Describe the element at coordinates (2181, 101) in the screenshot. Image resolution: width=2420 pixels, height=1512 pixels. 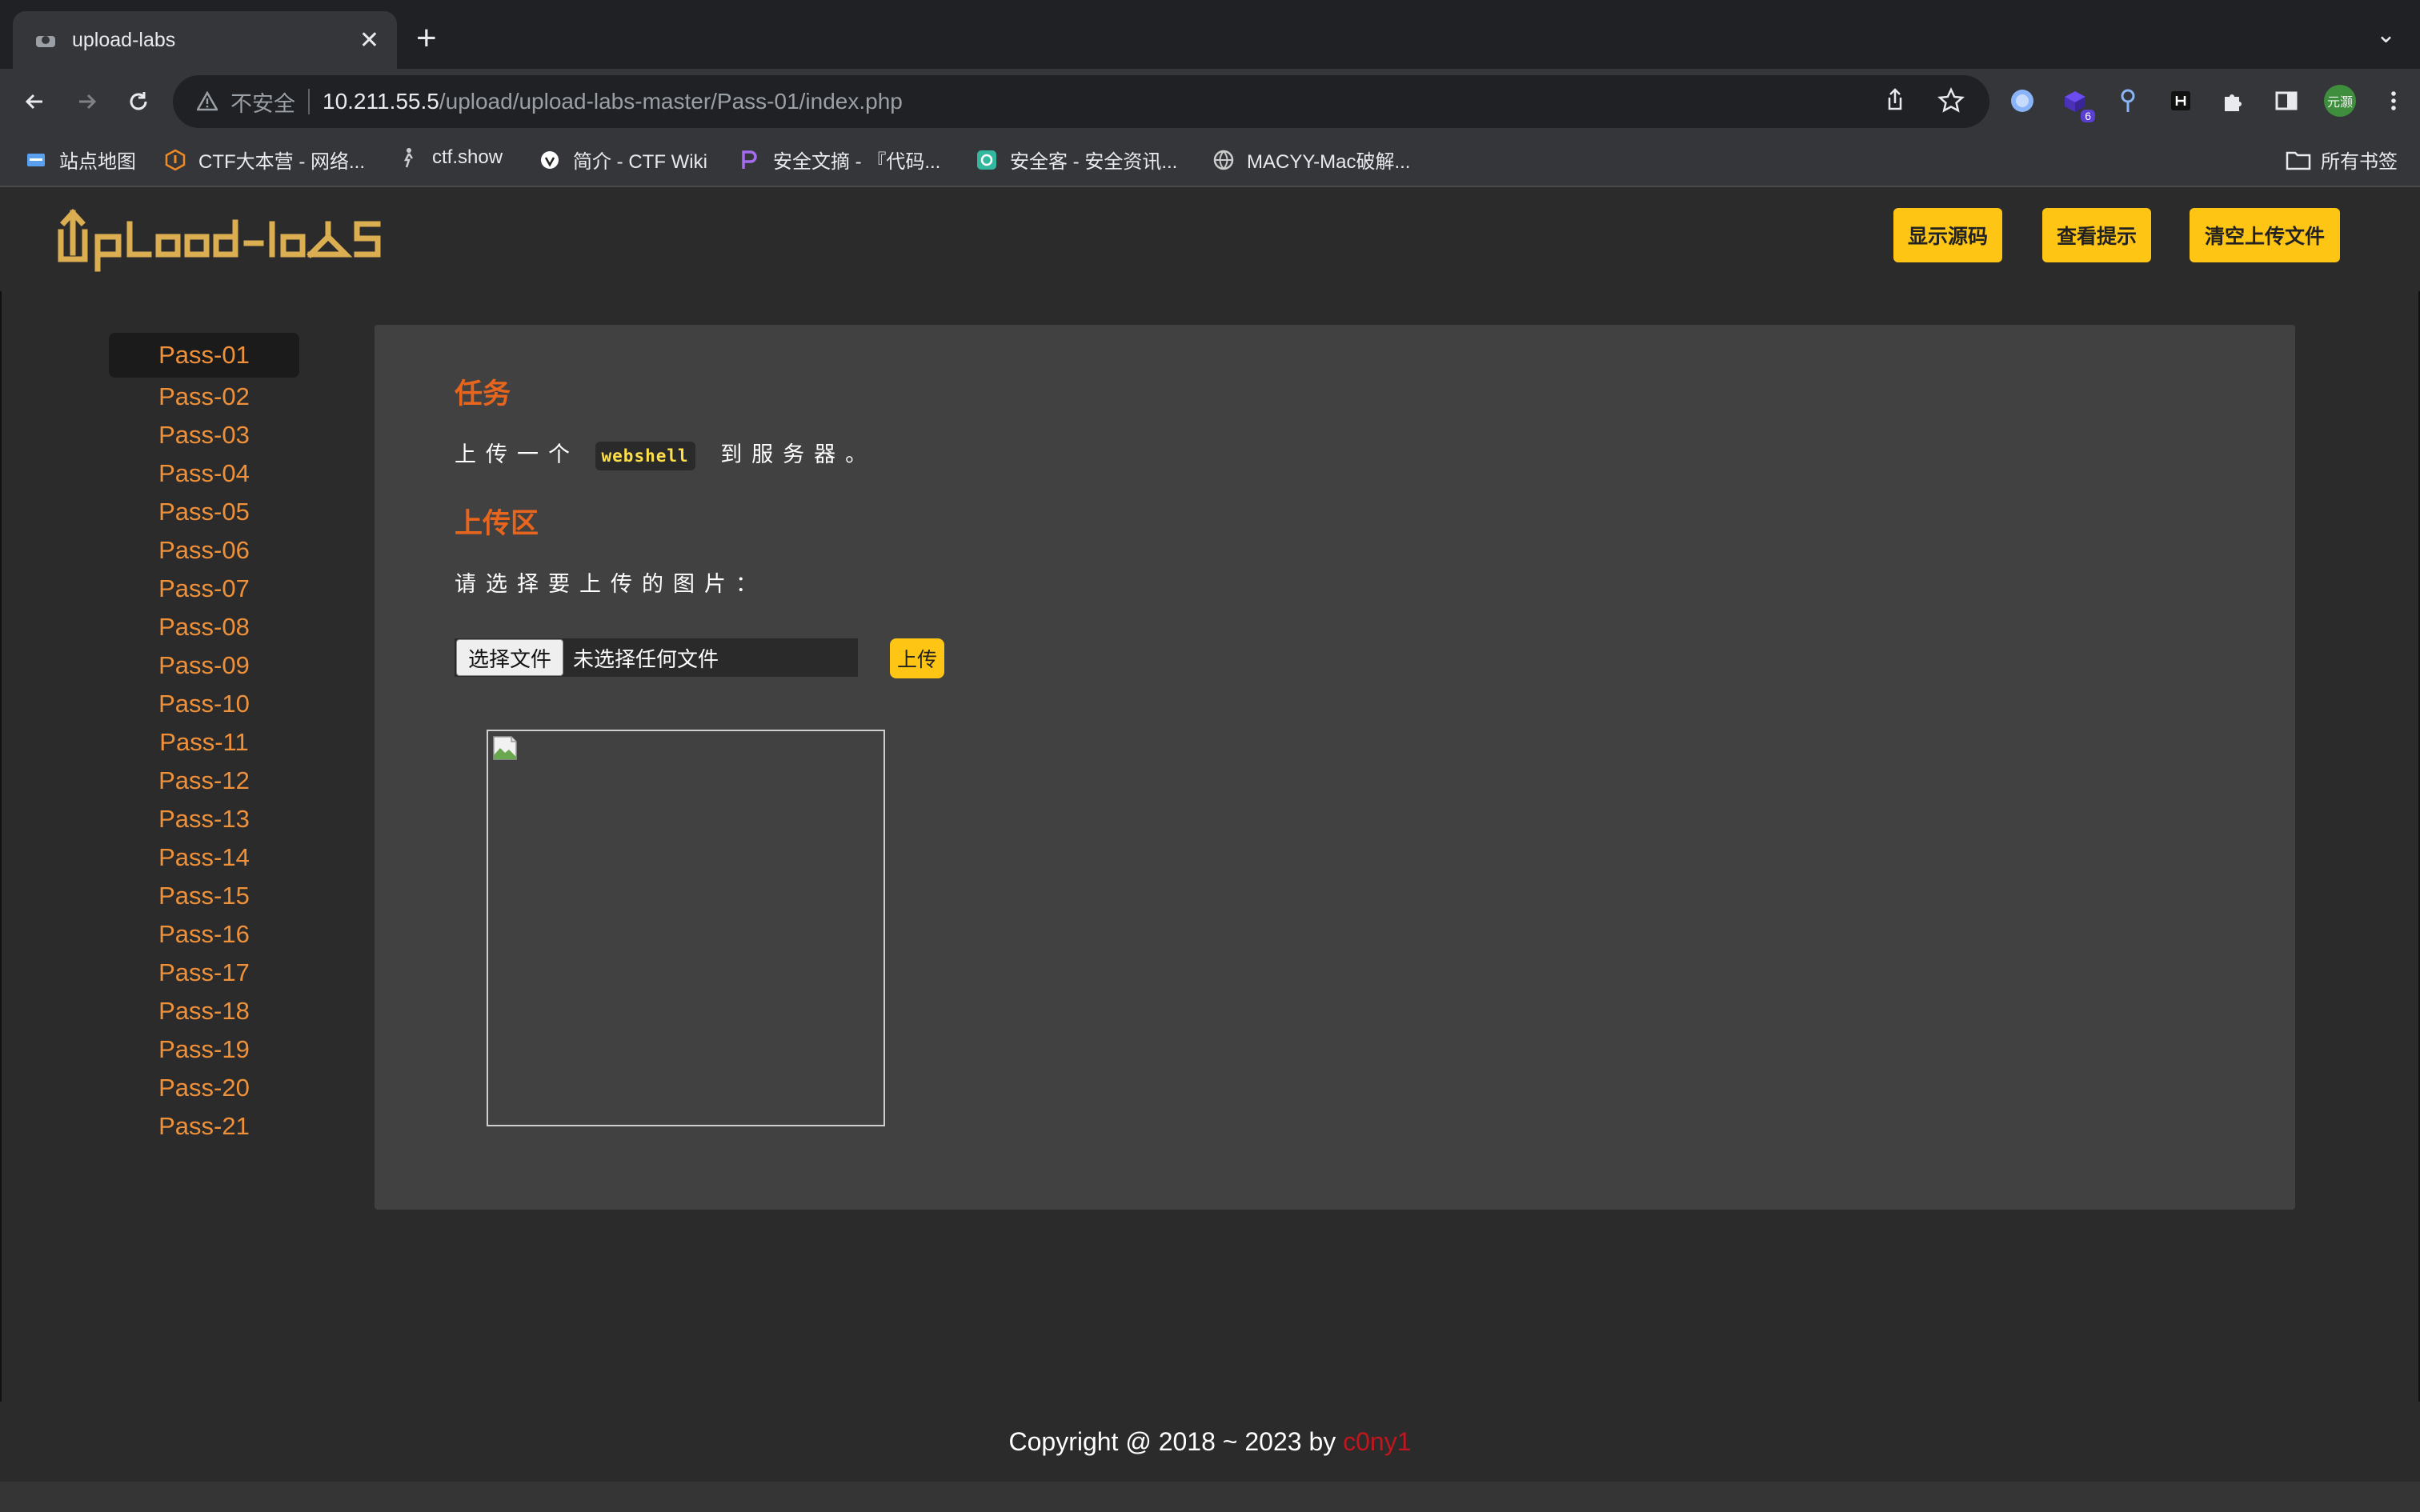
I see `extension-h-icon` at that location.